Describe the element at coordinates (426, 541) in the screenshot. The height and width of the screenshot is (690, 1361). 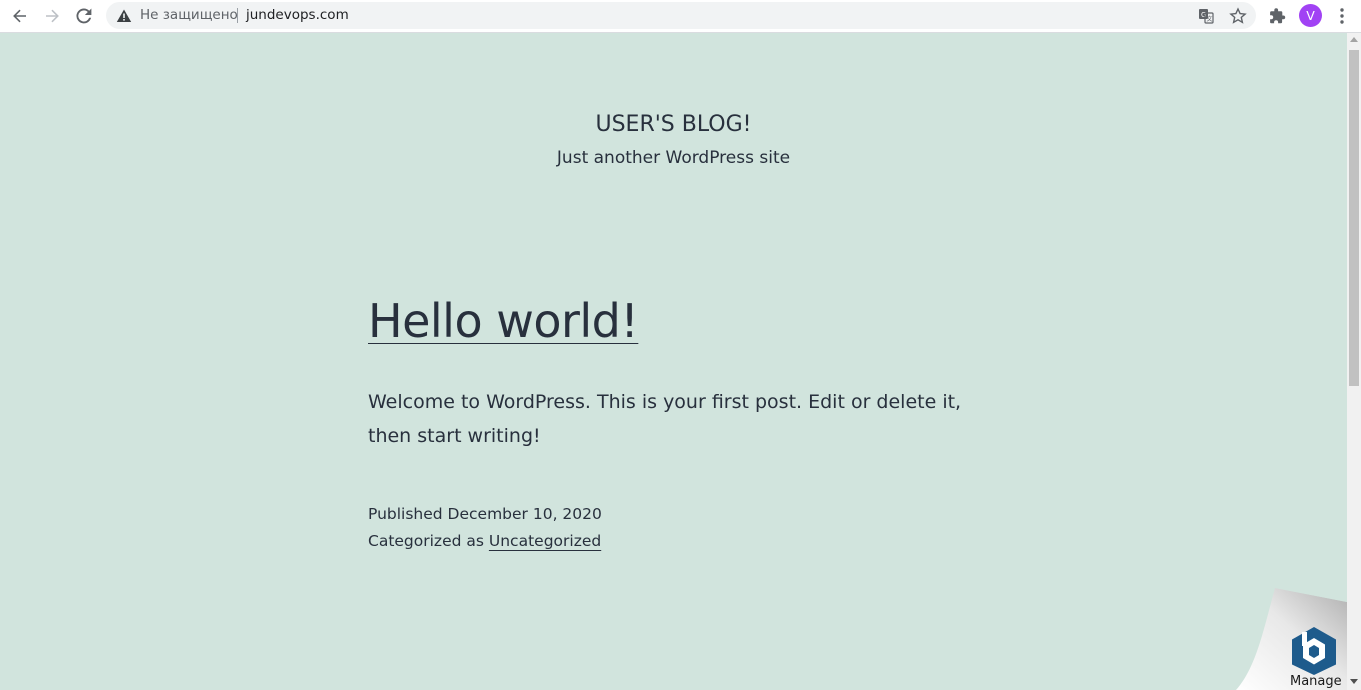
I see `categorized-prefix: Categorized as` at that location.